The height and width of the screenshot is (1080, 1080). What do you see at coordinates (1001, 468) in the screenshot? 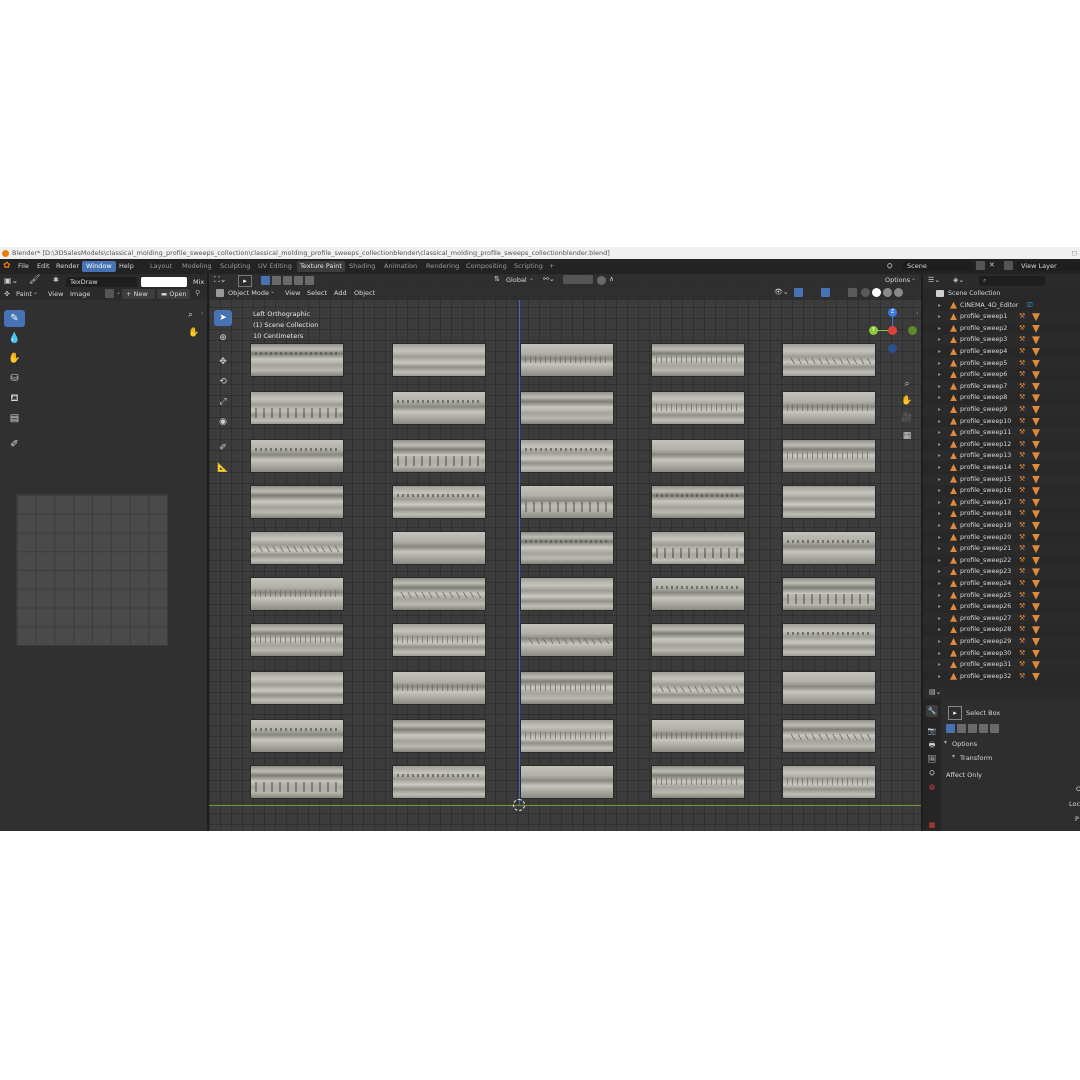
I see `outliner-item-row: ▸ profile_sweep14 ⚒` at bounding box center [1001, 468].